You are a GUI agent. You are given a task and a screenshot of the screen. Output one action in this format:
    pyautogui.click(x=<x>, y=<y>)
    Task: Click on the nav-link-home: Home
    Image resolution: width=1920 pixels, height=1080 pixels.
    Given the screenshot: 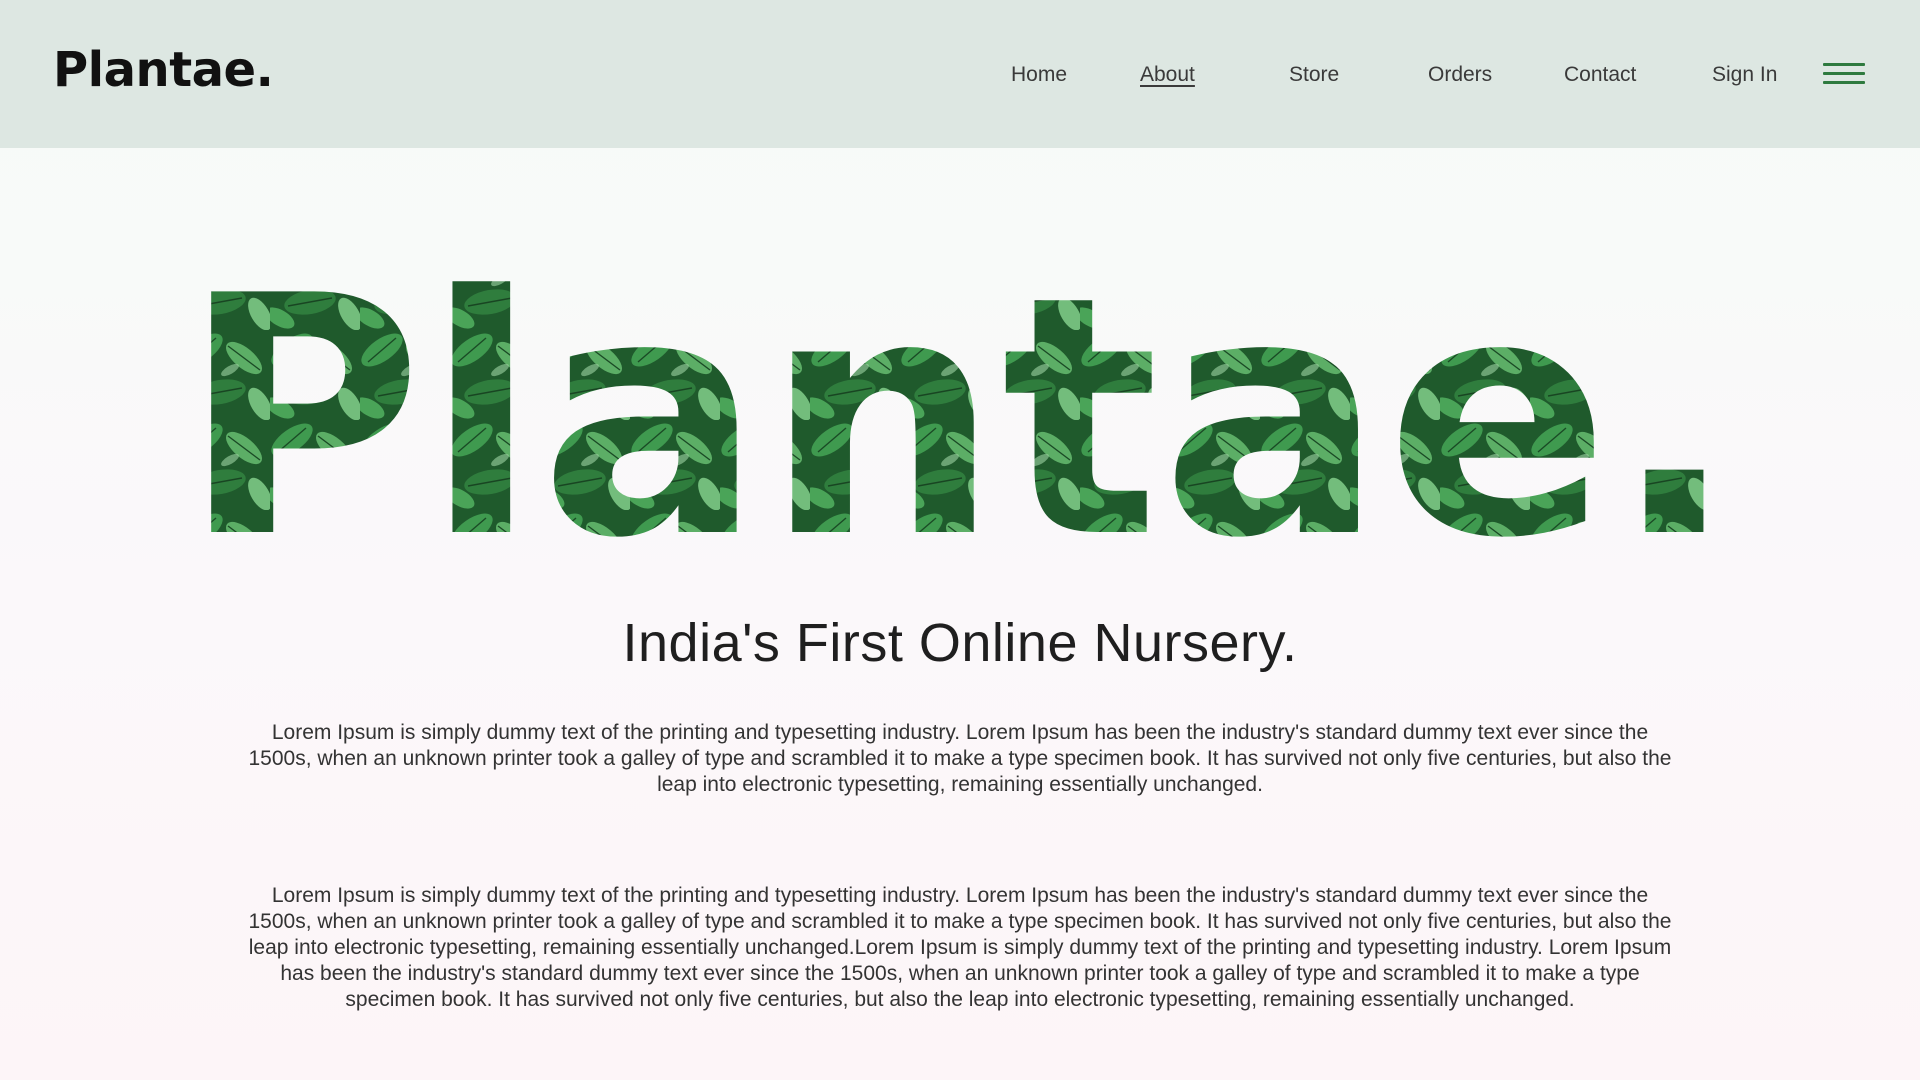 What is the action you would take?
    pyautogui.click(x=1039, y=75)
    